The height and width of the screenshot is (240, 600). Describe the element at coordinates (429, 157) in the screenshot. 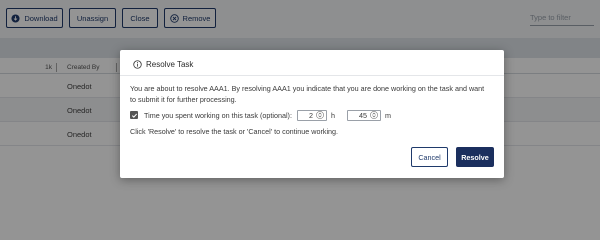

I see `cancel-button: Cancel` at that location.